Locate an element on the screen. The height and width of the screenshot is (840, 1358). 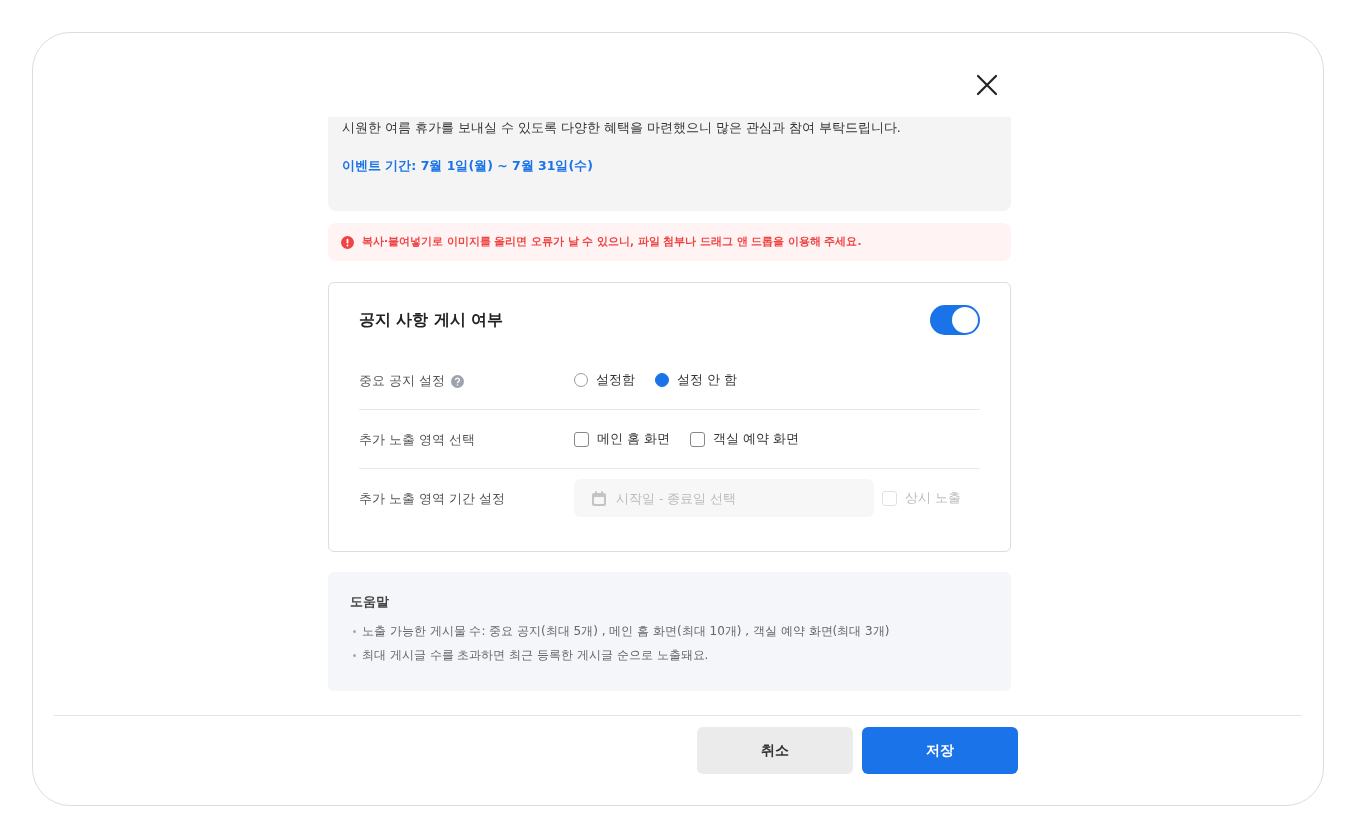
event-period-text: 이벤트 기간: 7월 1일(월) ~ 7월 31일(수) is located at coordinates (468, 166).